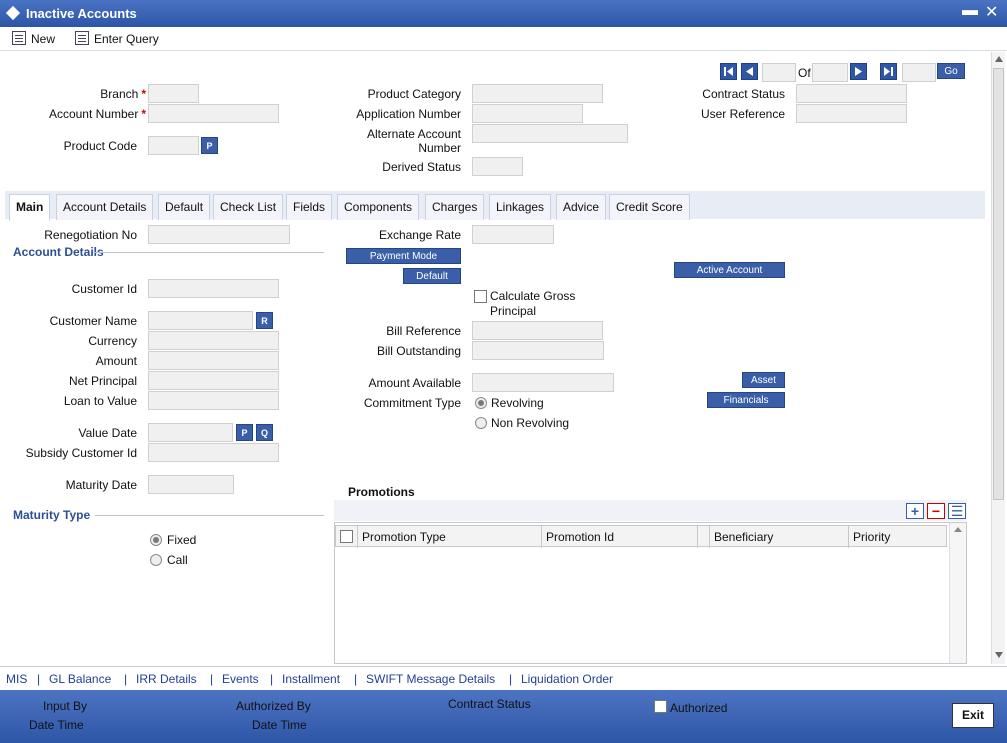 The height and width of the screenshot is (743, 1007). What do you see at coordinates (173, 145) in the screenshot?
I see `product-code-field` at bounding box center [173, 145].